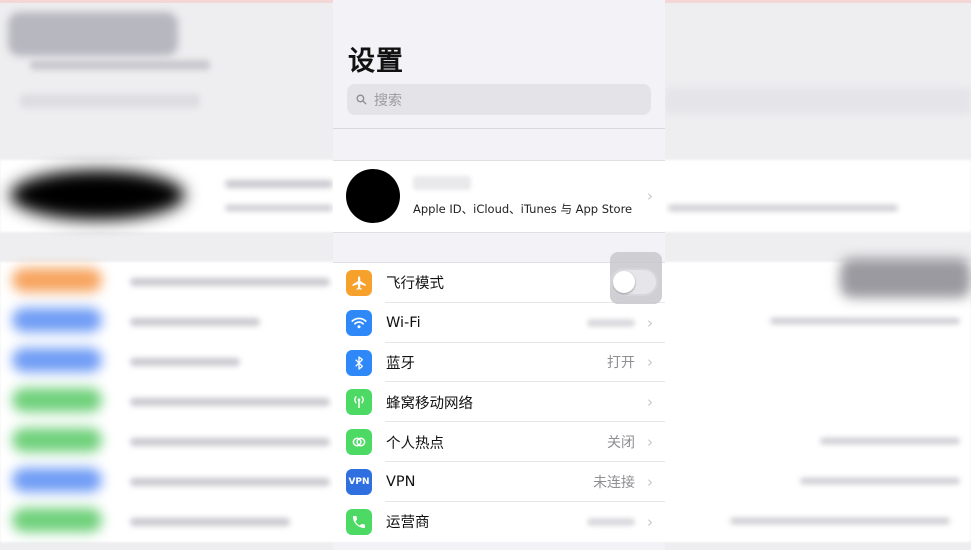 This screenshot has width=971, height=550. What do you see at coordinates (93, 34) in the screenshot?
I see `blurred-header` at bounding box center [93, 34].